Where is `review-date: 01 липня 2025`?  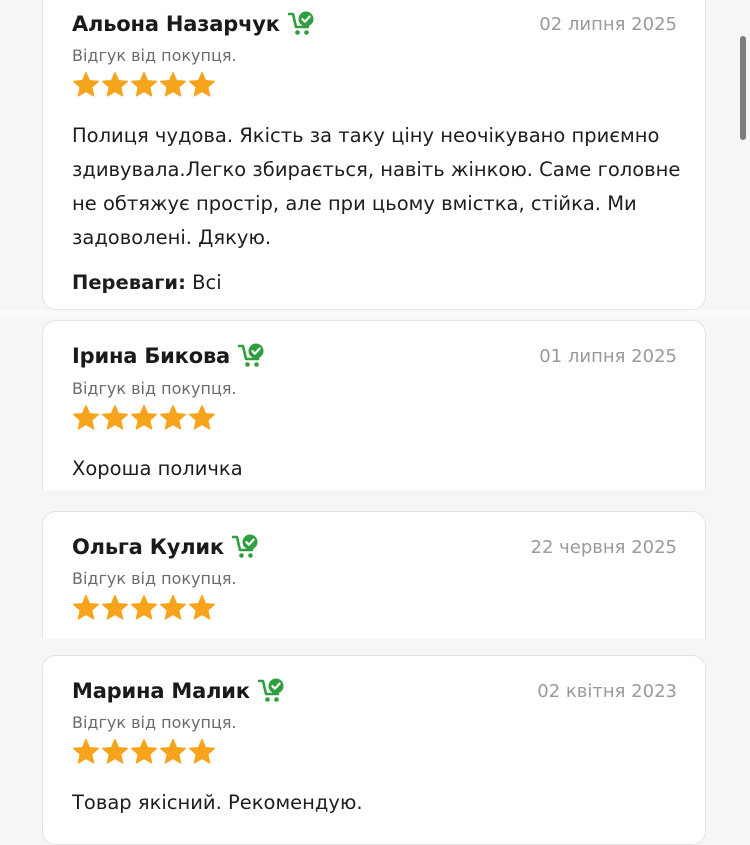 review-date: 01 липня 2025 is located at coordinates (608, 356).